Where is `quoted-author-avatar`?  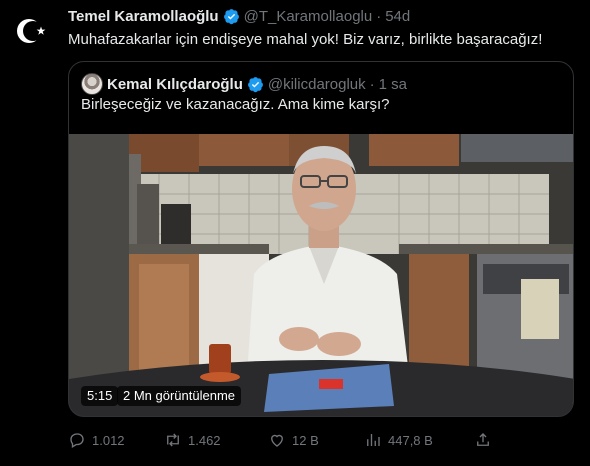 quoted-author-avatar is located at coordinates (92, 84).